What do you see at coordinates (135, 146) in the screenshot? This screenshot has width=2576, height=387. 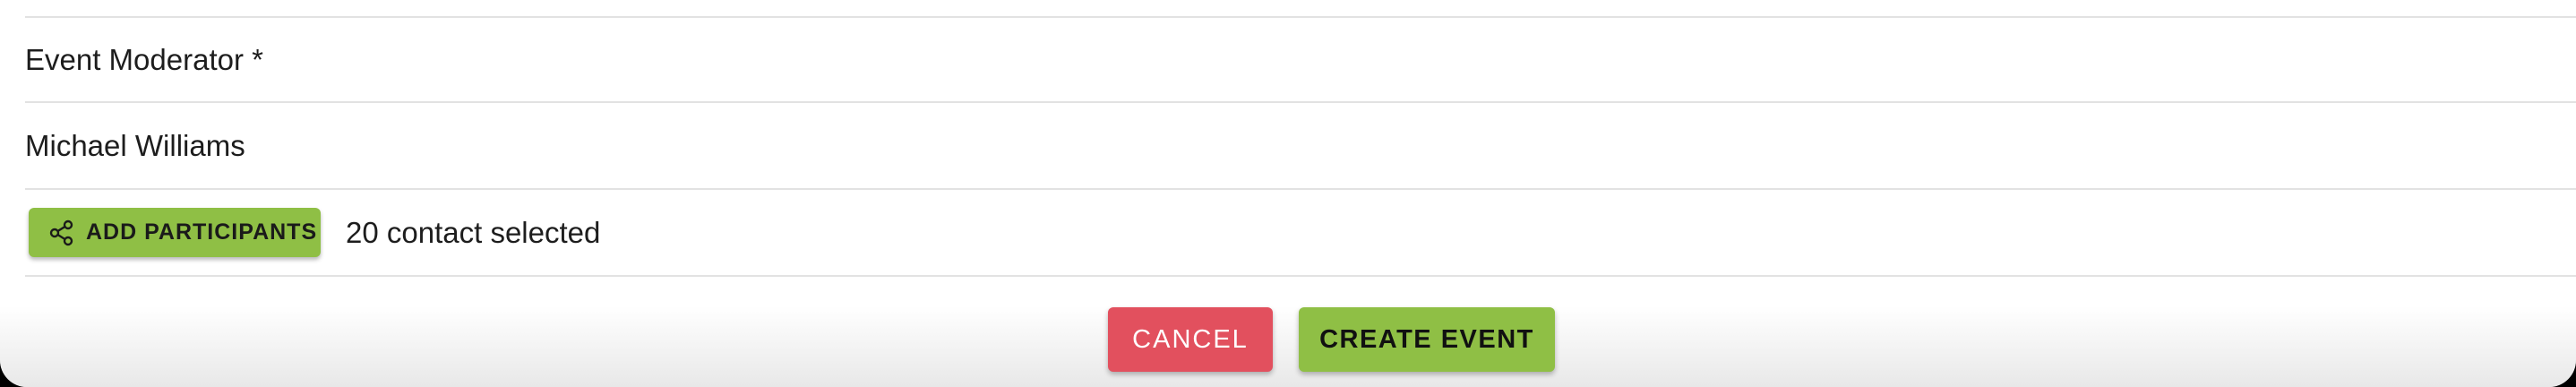 I see `event-moderator-value: Michael Williams` at bounding box center [135, 146].